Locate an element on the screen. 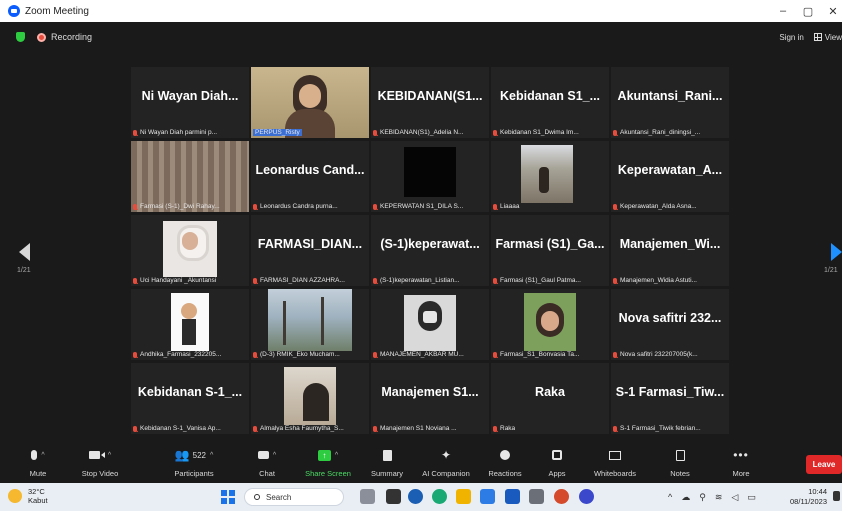 The width and height of the screenshot is (842, 511). pen-icon: ⚲ is located at coordinates (702, 497).